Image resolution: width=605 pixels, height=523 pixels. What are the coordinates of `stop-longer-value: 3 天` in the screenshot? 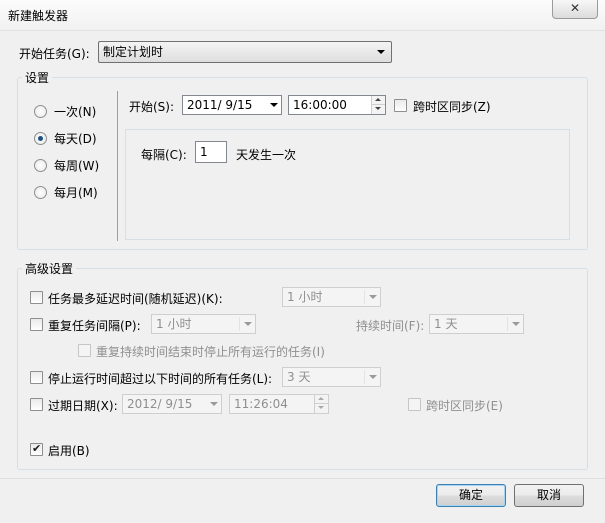 It's located at (299, 377).